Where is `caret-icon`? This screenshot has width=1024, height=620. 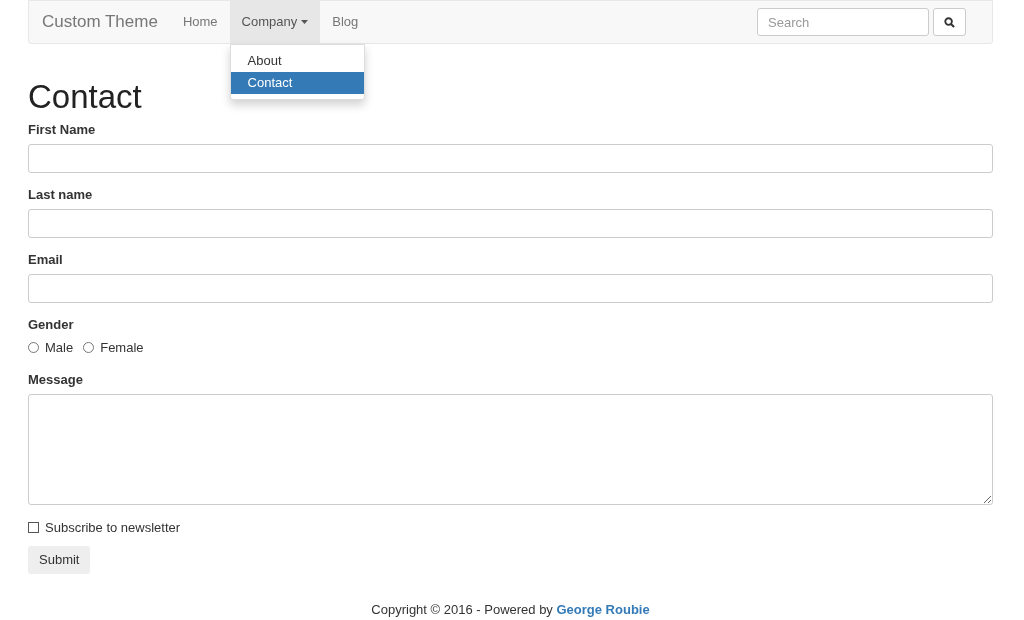
caret-icon is located at coordinates (305, 22).